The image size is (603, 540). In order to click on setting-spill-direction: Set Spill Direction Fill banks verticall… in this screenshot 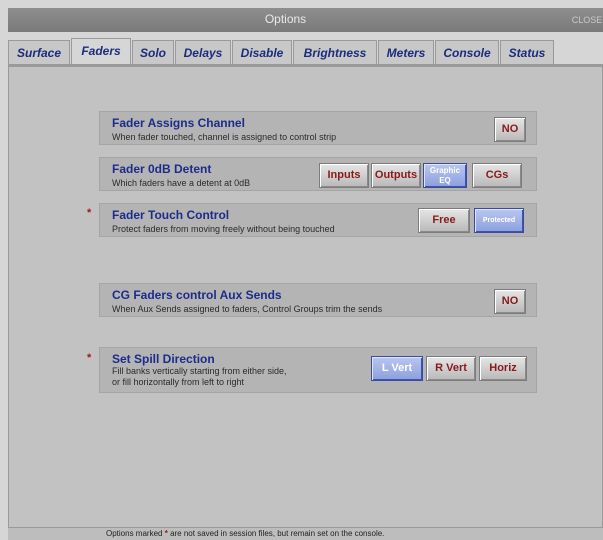, I will do `click(318, 370)`.